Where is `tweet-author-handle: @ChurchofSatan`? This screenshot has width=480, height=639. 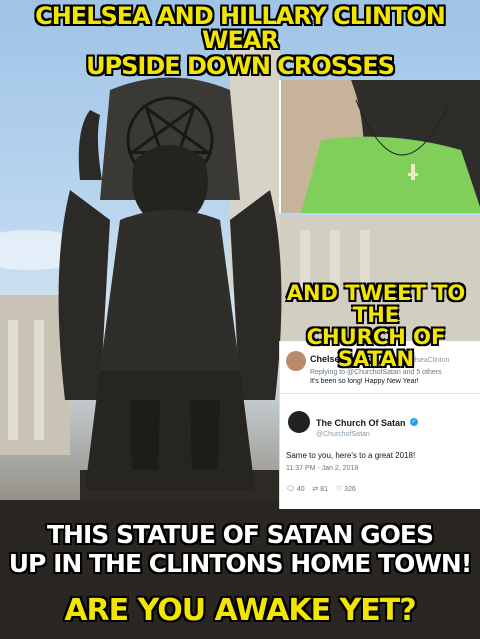
tweet-author-handle: @ChurchofSatan is located at coordinates (343, 434).